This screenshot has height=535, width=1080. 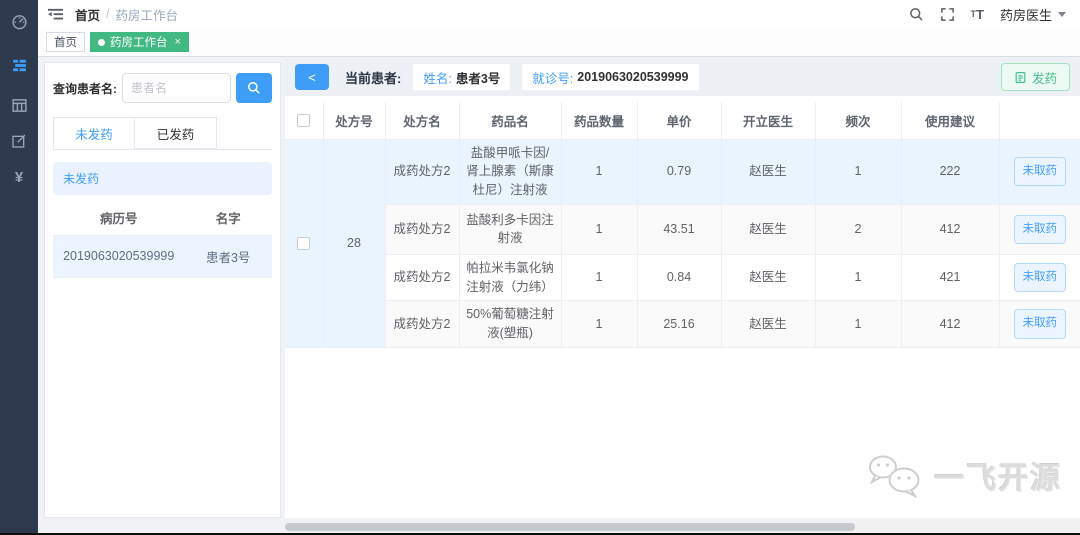 I want to click on select-all-checkbox, so click(x=304, y=121).